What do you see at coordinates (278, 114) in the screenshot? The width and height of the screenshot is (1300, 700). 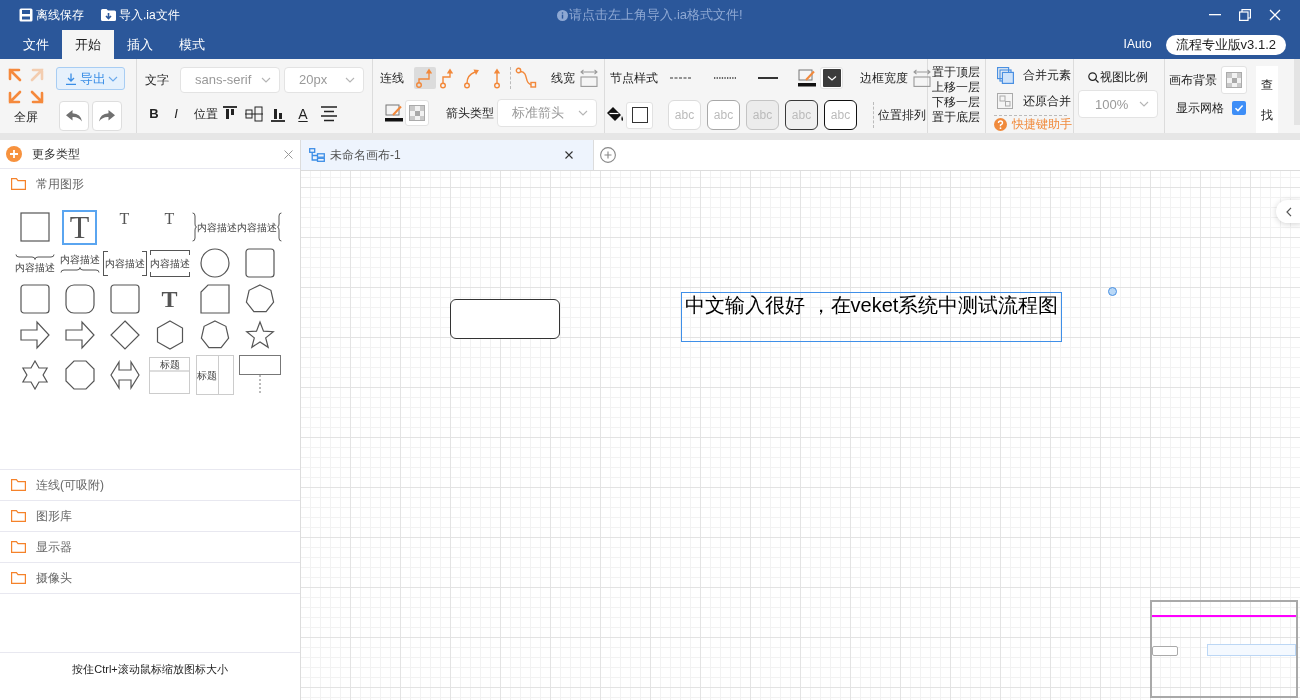 I see `align-bottom-icon` at bounding box center [278, 114].